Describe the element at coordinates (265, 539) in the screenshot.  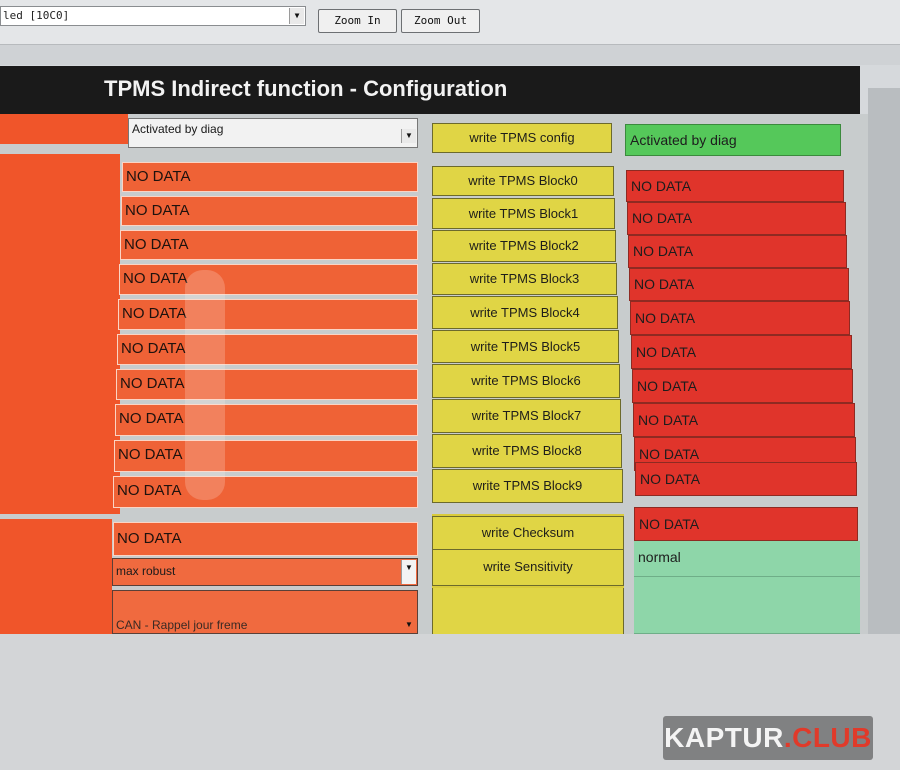
I see `checksum-value-field: NO DATA` at that location.